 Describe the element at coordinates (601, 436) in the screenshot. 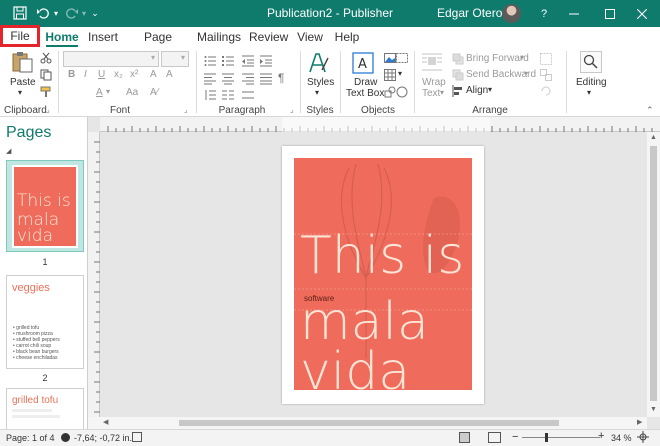

I see `zoom-in-icon: +` at that location.